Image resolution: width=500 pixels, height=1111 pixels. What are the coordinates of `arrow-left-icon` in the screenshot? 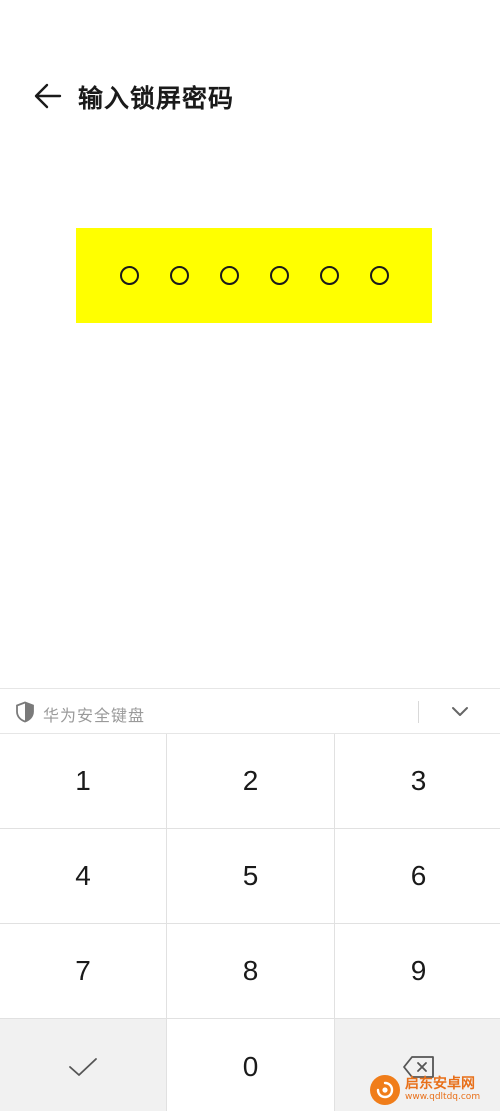 It's located at (48, 96).